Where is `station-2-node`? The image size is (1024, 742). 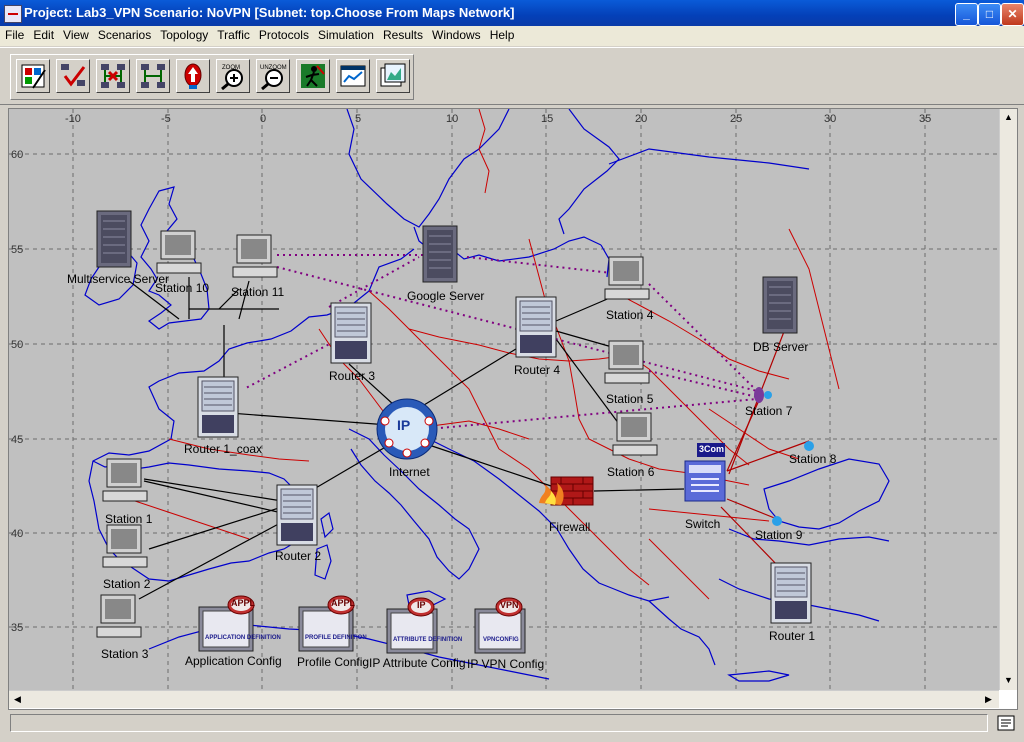
station-2-node is located at coordinates (125, 549).